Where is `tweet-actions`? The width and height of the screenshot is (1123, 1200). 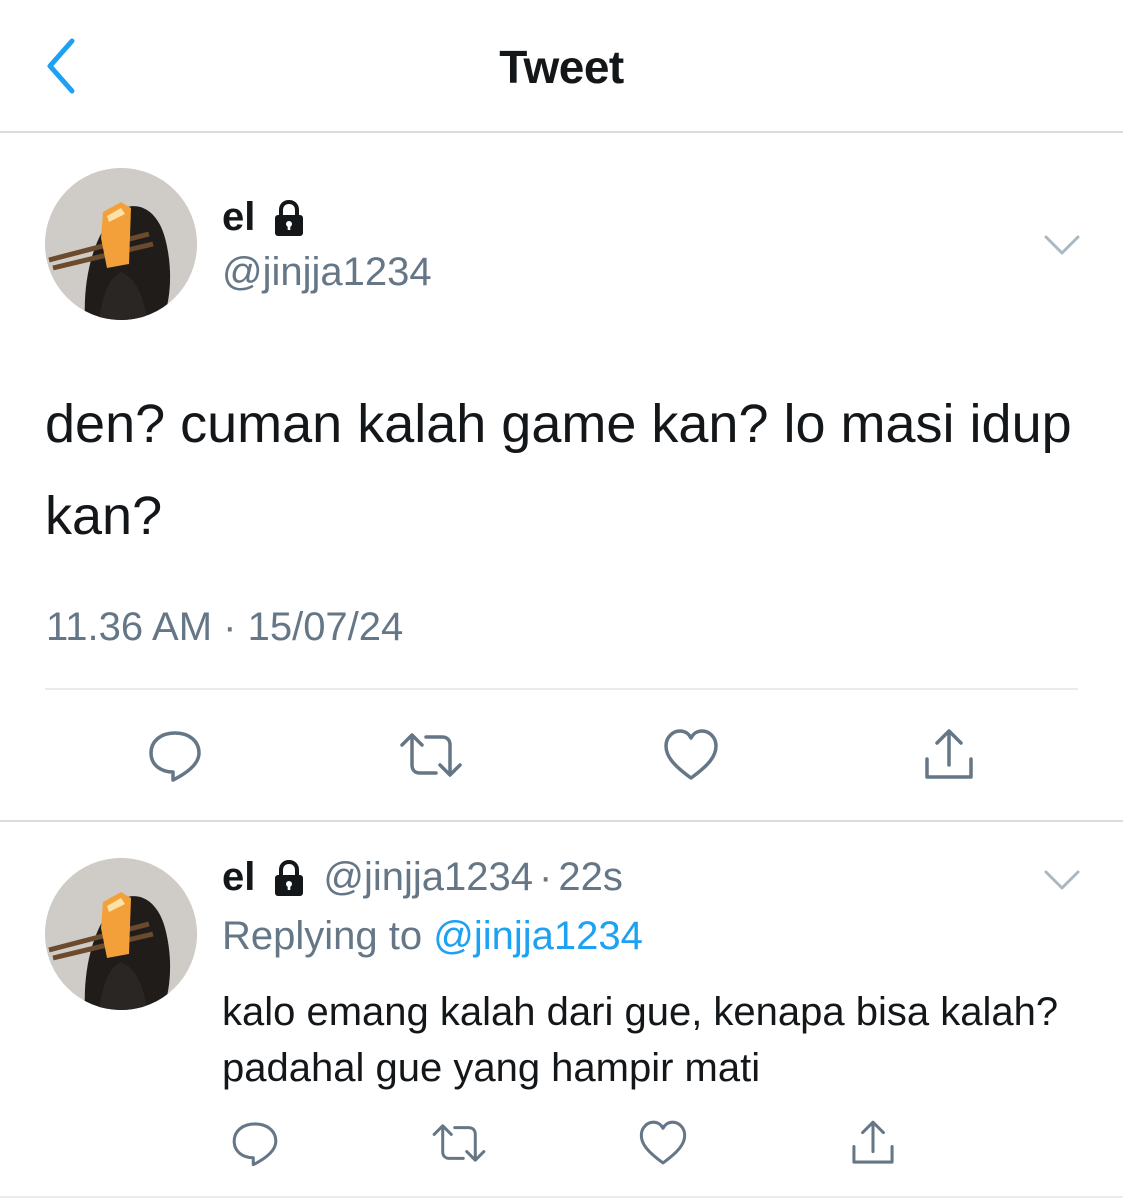
tweet-actions is located at coordinates (561, 755).